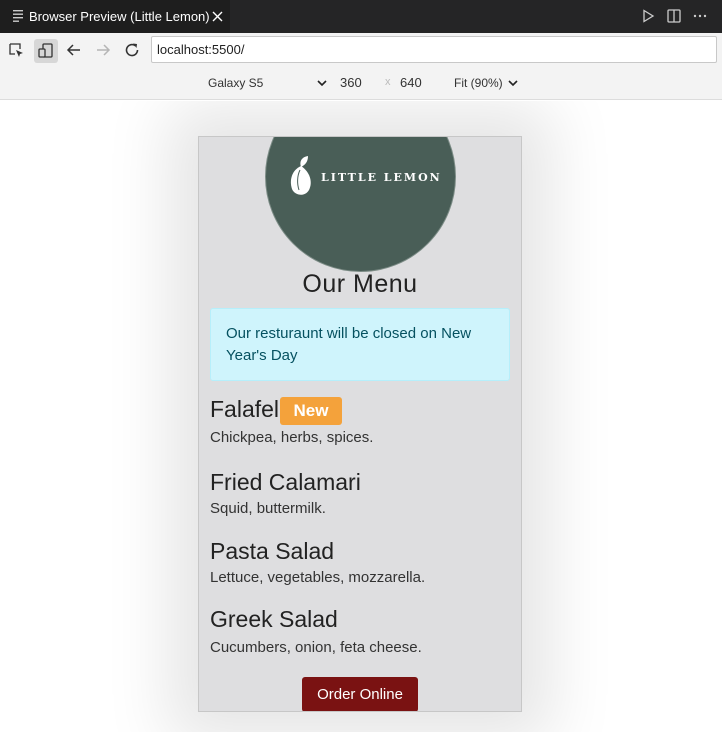 The width and height of the screenshot is (722, 732). I want to click on close-icon, so click(217, 16).